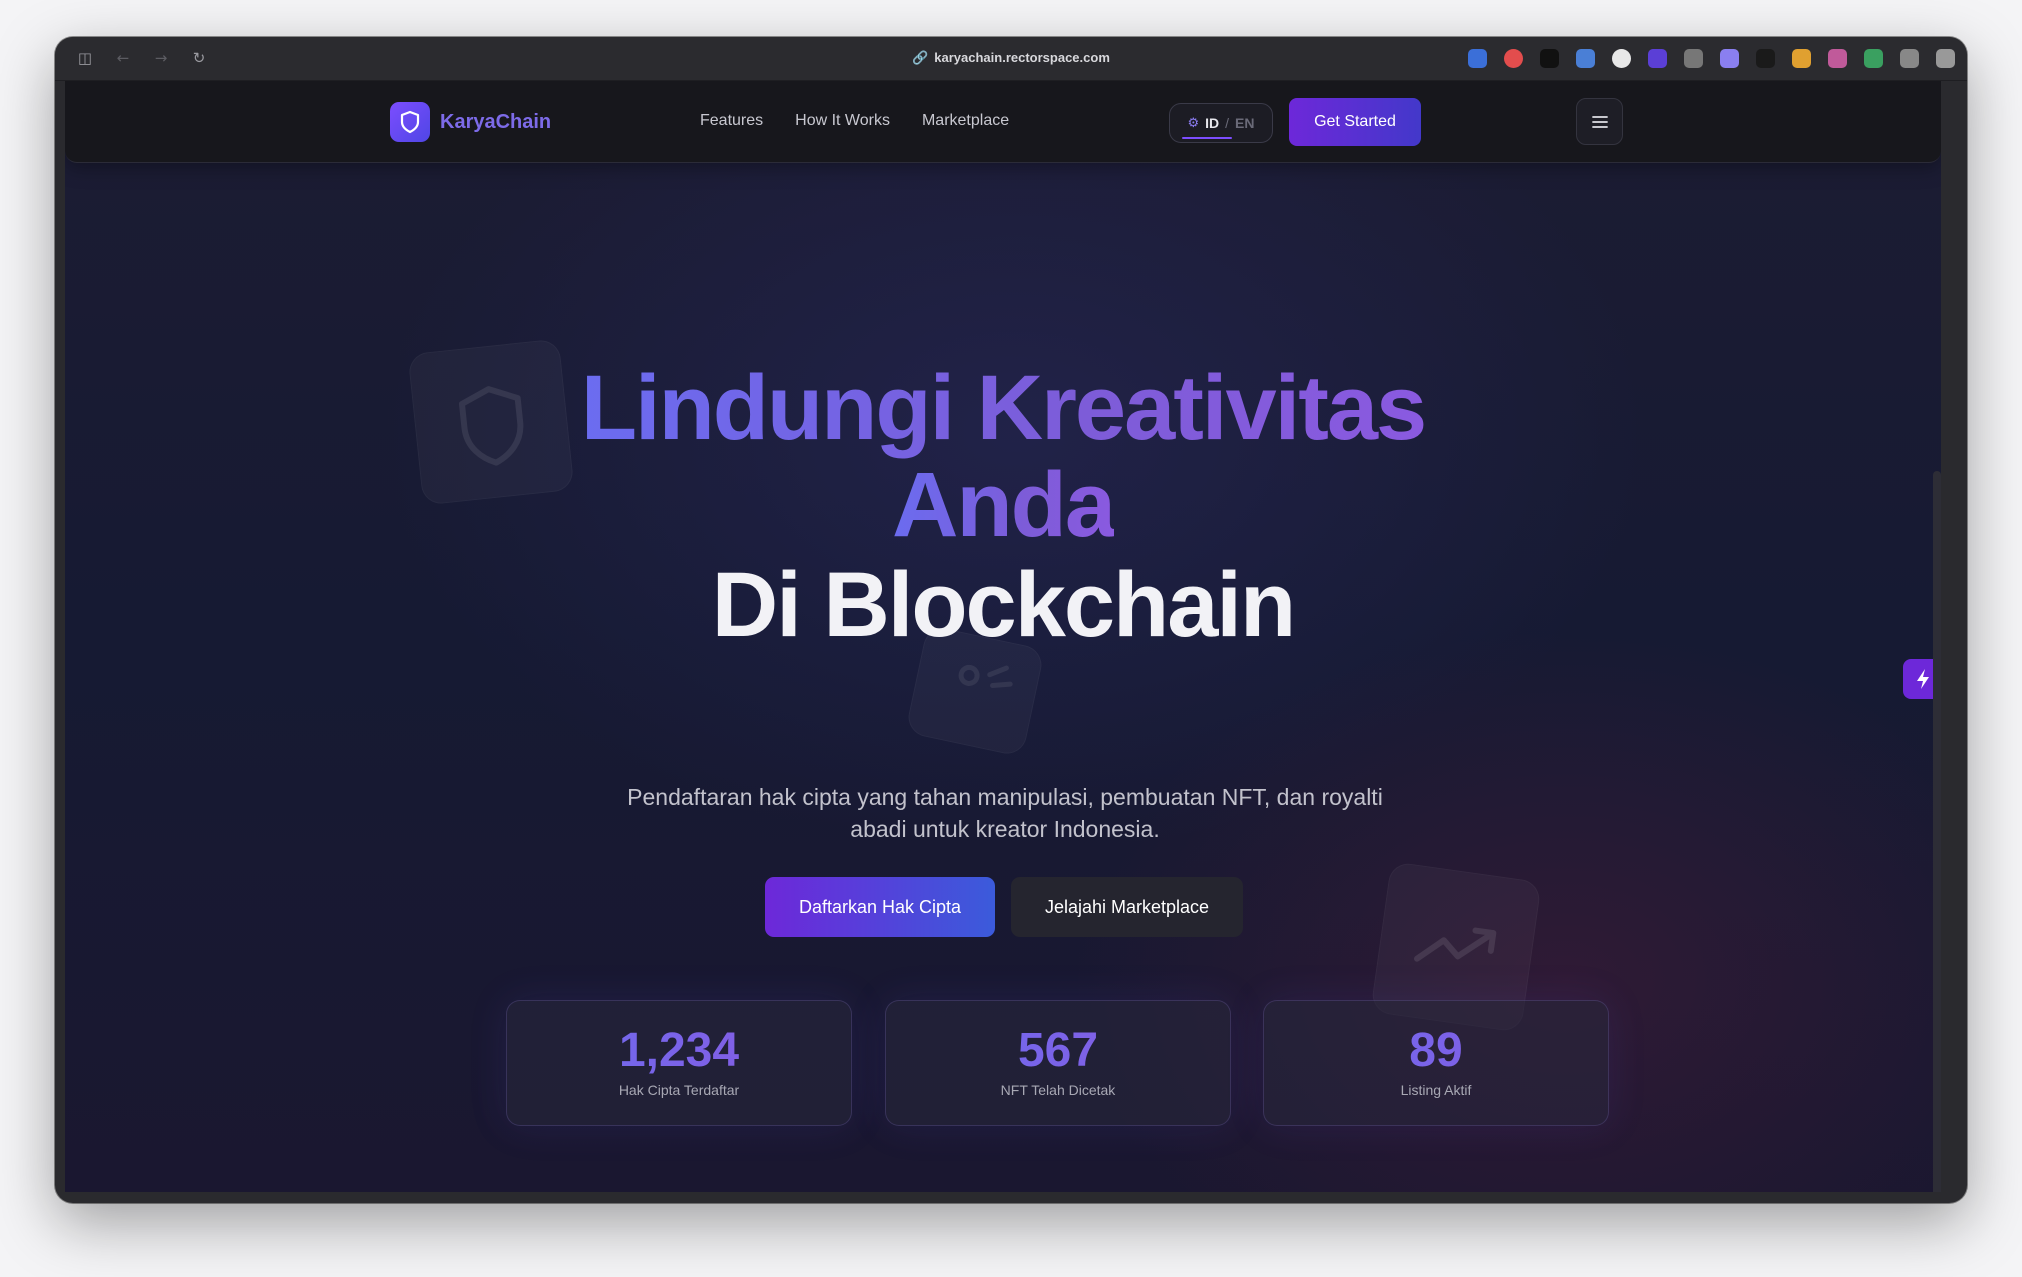 The width and height of the screenshot is (2022, 1277). I want to click on browser-toolbar: ◫ ← → ↻ 🔗 karyachain.rectorspace.com, so click(1011, 59).